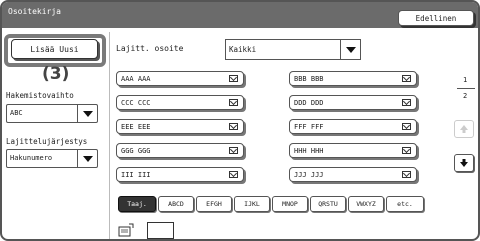 This screenshot has height=241, width=480. Describe the element at coordinates (353, 102) in the screenshot. I see `address-entry: DDD DDD` at that location.